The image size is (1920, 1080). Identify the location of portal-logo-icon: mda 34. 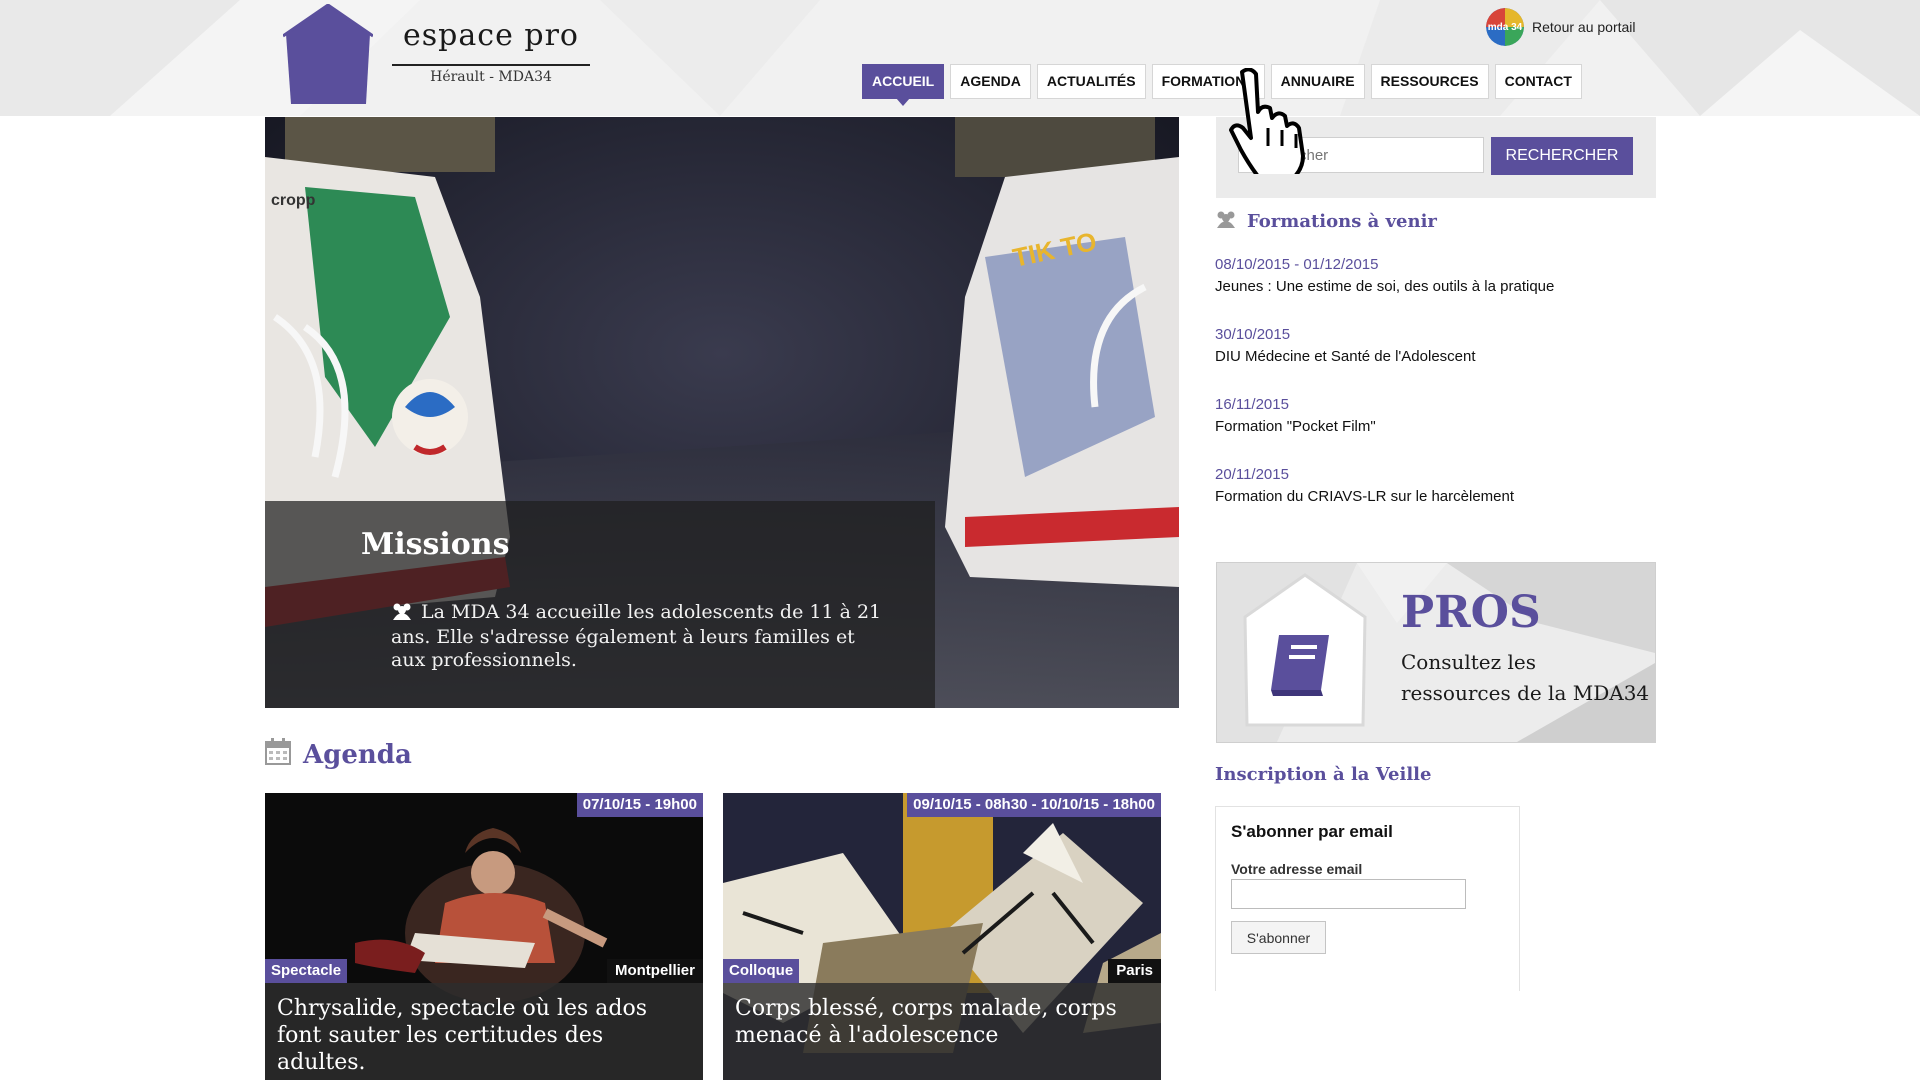
(1505, 27).